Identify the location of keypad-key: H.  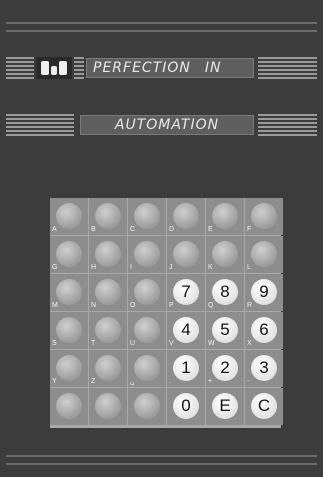
(108, 254).